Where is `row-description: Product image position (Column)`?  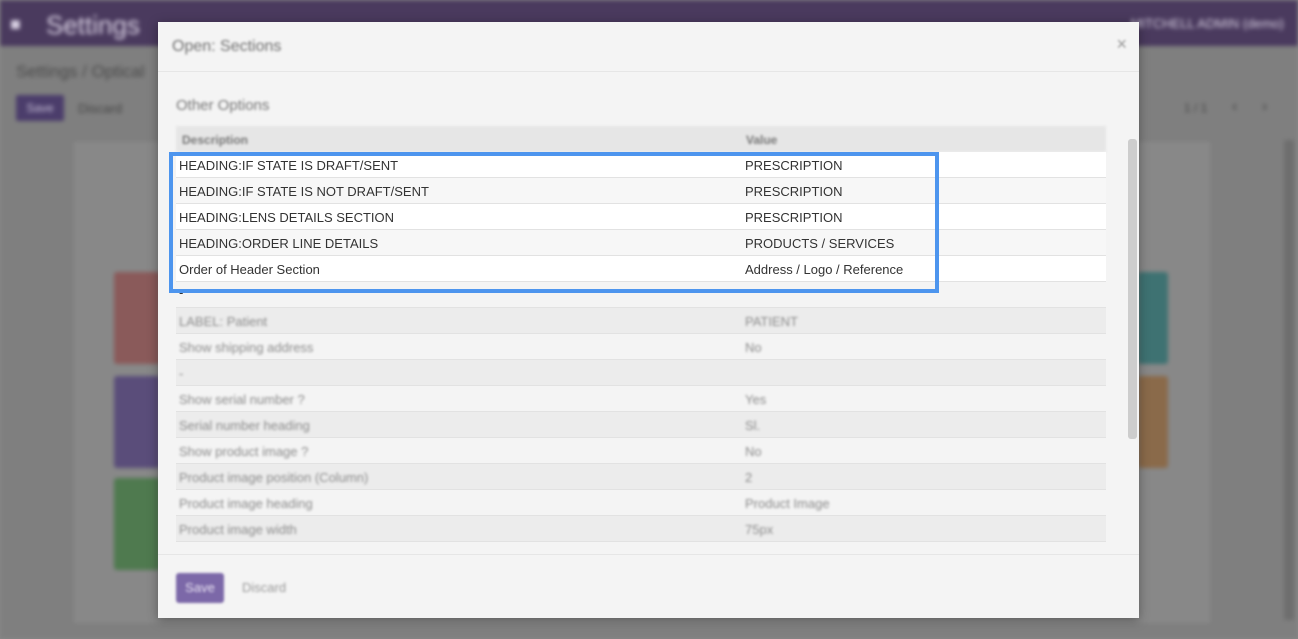 row-description: Product image position (Column) is located at coordinates (274, 477).